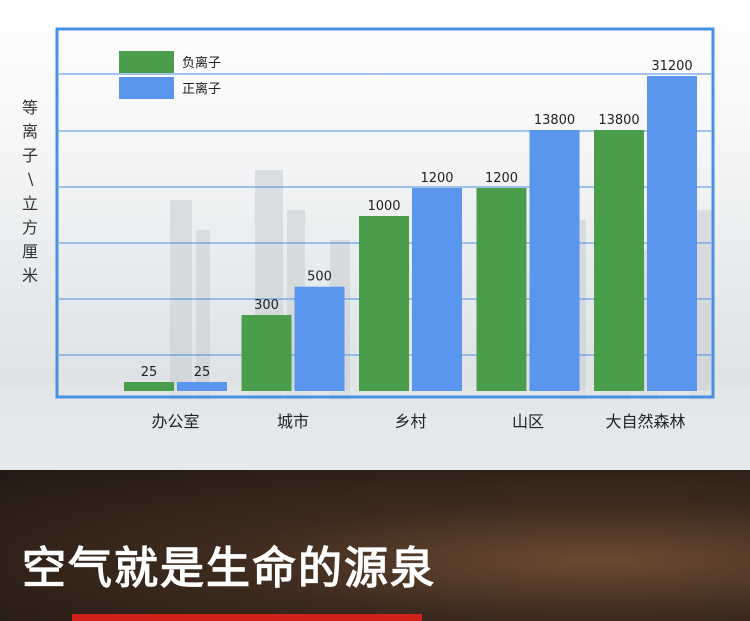  I want to click on data-label: 300, so click(266, 305).